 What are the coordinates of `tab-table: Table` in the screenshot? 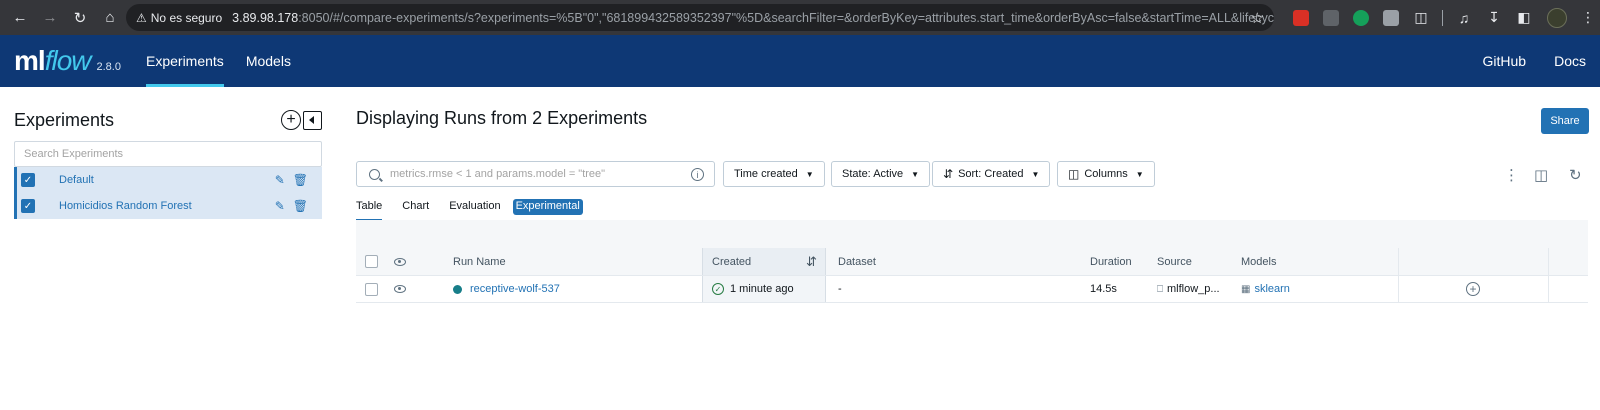 It's located at (369, 210).